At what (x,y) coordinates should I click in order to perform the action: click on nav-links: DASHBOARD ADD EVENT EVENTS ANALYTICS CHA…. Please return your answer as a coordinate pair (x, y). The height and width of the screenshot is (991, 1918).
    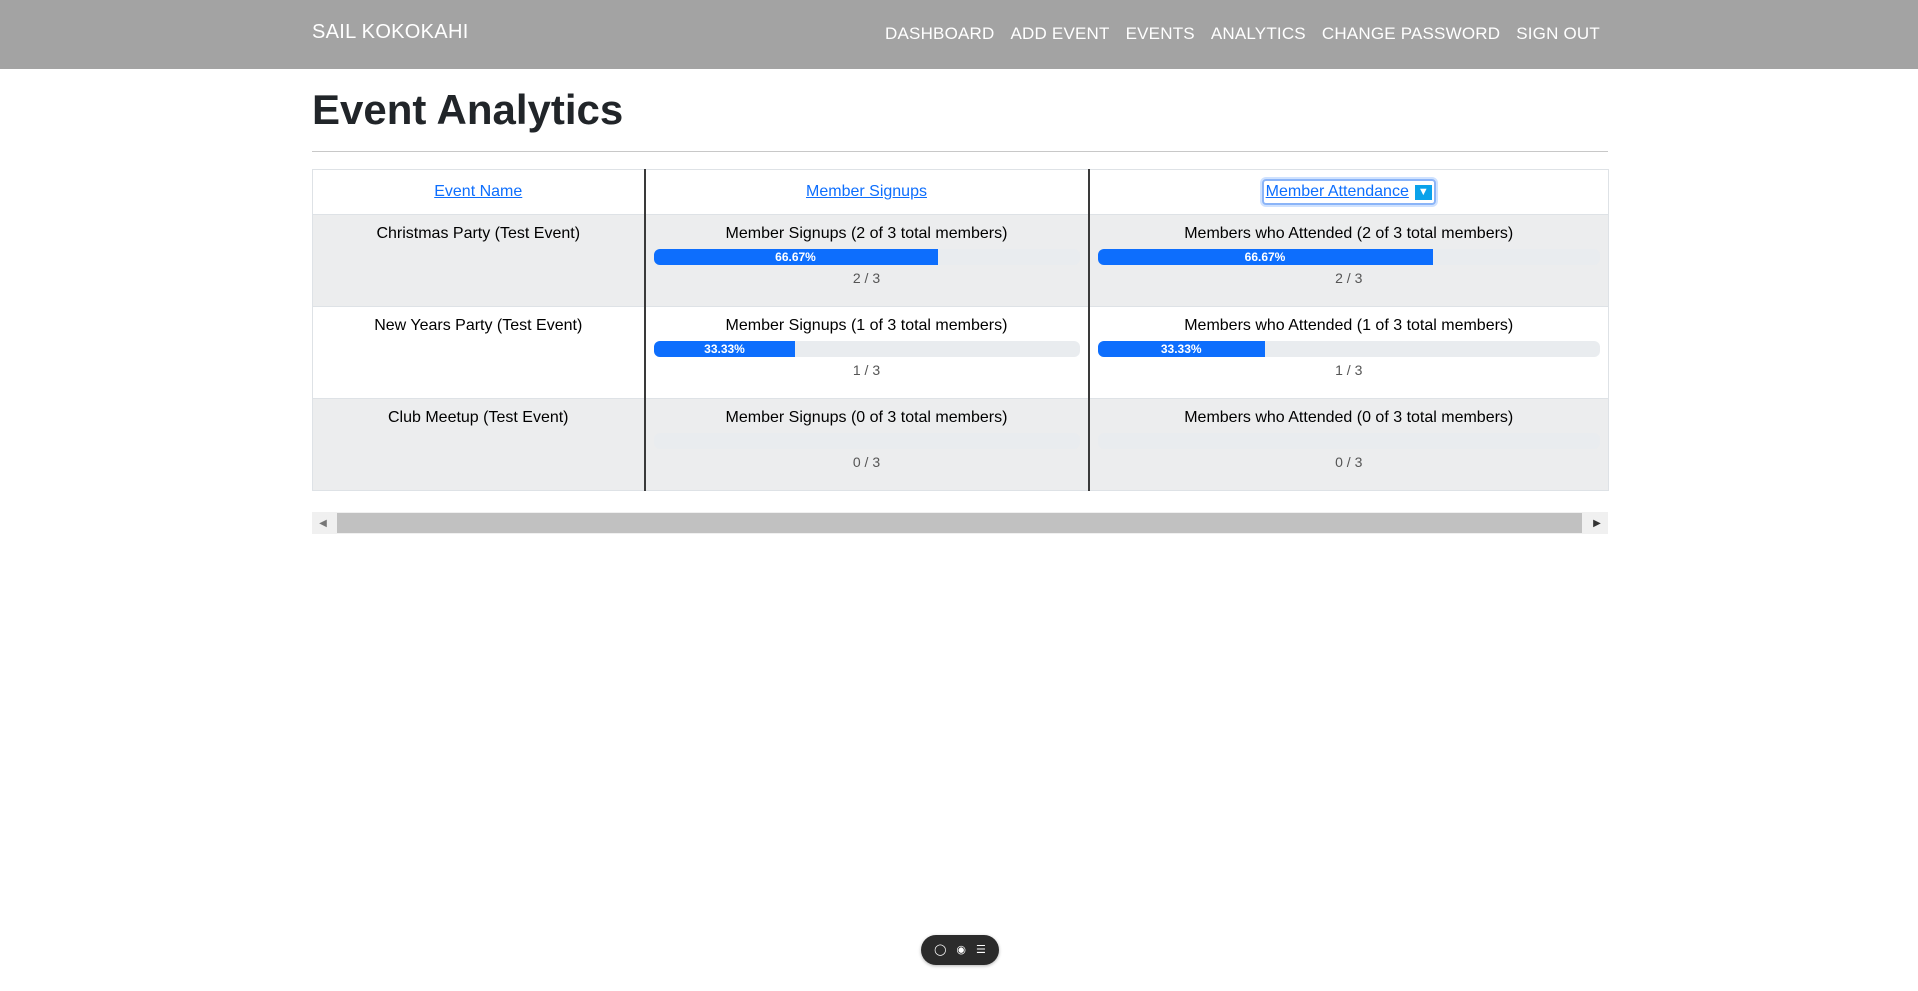
    Looking at the image, I should click on (1242, 34).